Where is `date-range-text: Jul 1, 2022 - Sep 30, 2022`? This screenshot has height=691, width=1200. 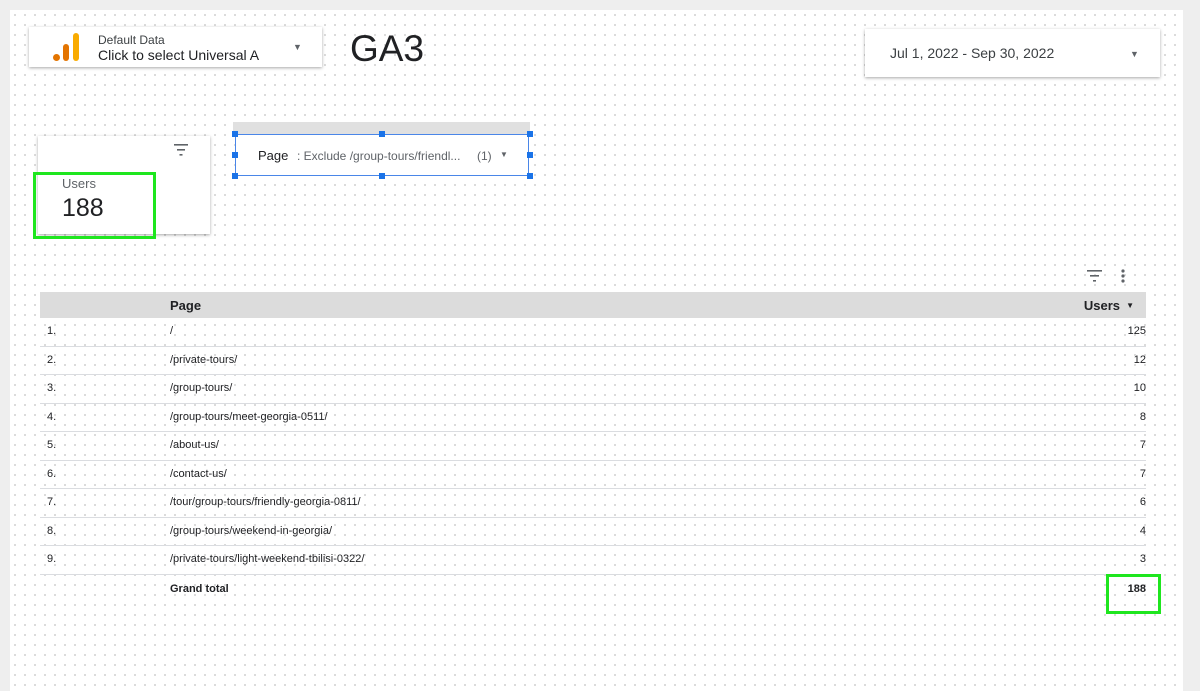
date-range-text: Jul 1, 2022 - Sep 30, 2022 is located at coordinates (972, 53).